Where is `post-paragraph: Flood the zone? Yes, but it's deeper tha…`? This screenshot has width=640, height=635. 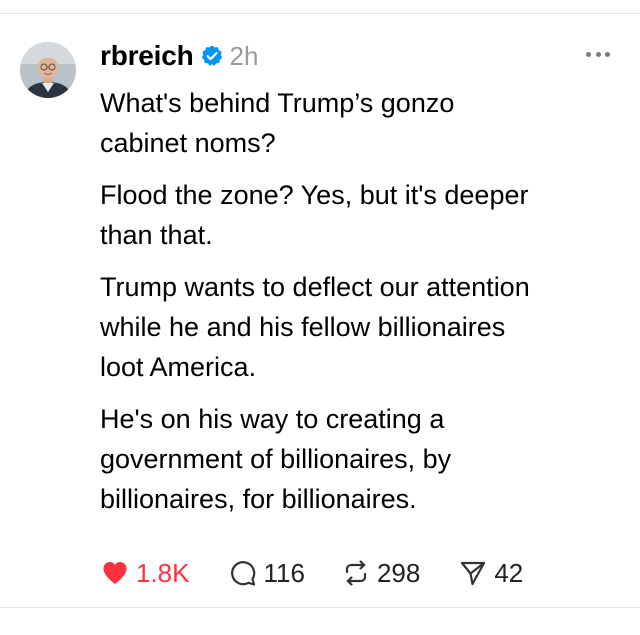 post-paragraph: Flood the zone? Yes, but it's deeper tha… is located at coordinates (314, 215).